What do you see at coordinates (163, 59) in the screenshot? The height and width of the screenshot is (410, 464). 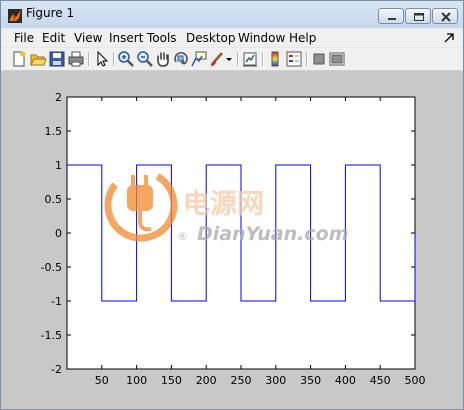 I see `pan-hand-icon` at bounding box center [163, 59].